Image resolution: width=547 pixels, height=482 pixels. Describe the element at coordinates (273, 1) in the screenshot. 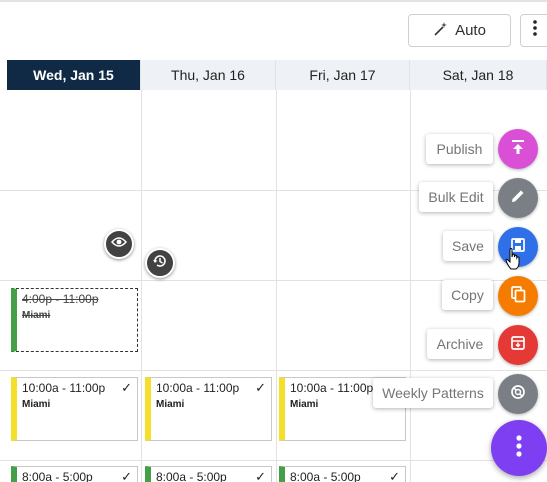

I see `top-border` at that location.